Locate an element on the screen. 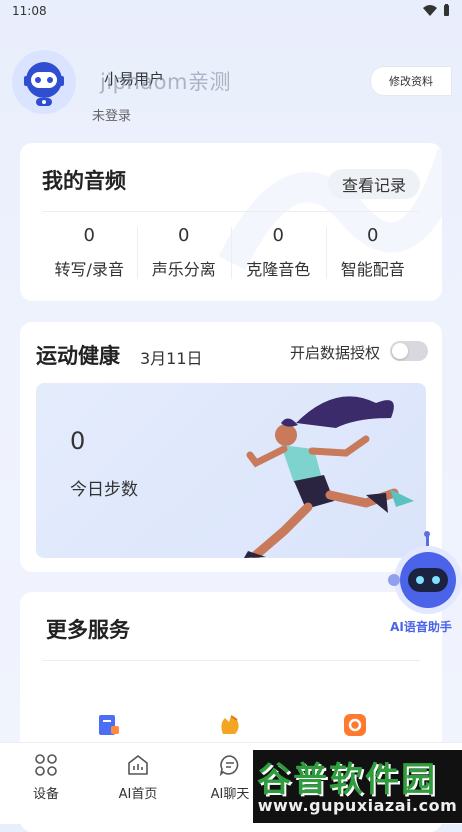 This screenshot has height=832, width=462. status-time: 11:08 is located at coordinates (29, 11).